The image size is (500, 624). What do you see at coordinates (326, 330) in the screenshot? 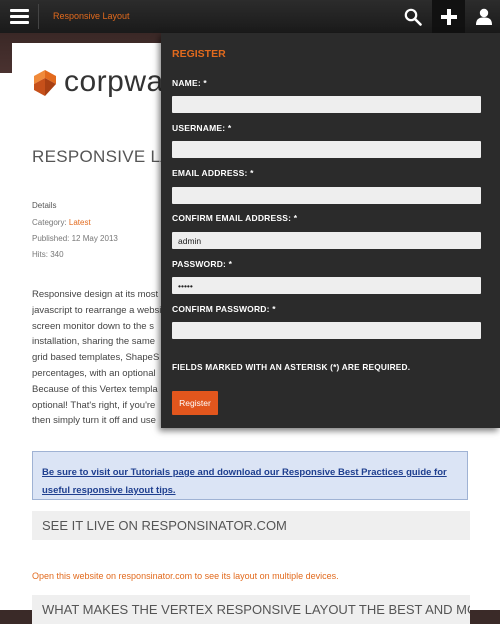
I see `confirm-password-field` at bounding box center [326, 330].